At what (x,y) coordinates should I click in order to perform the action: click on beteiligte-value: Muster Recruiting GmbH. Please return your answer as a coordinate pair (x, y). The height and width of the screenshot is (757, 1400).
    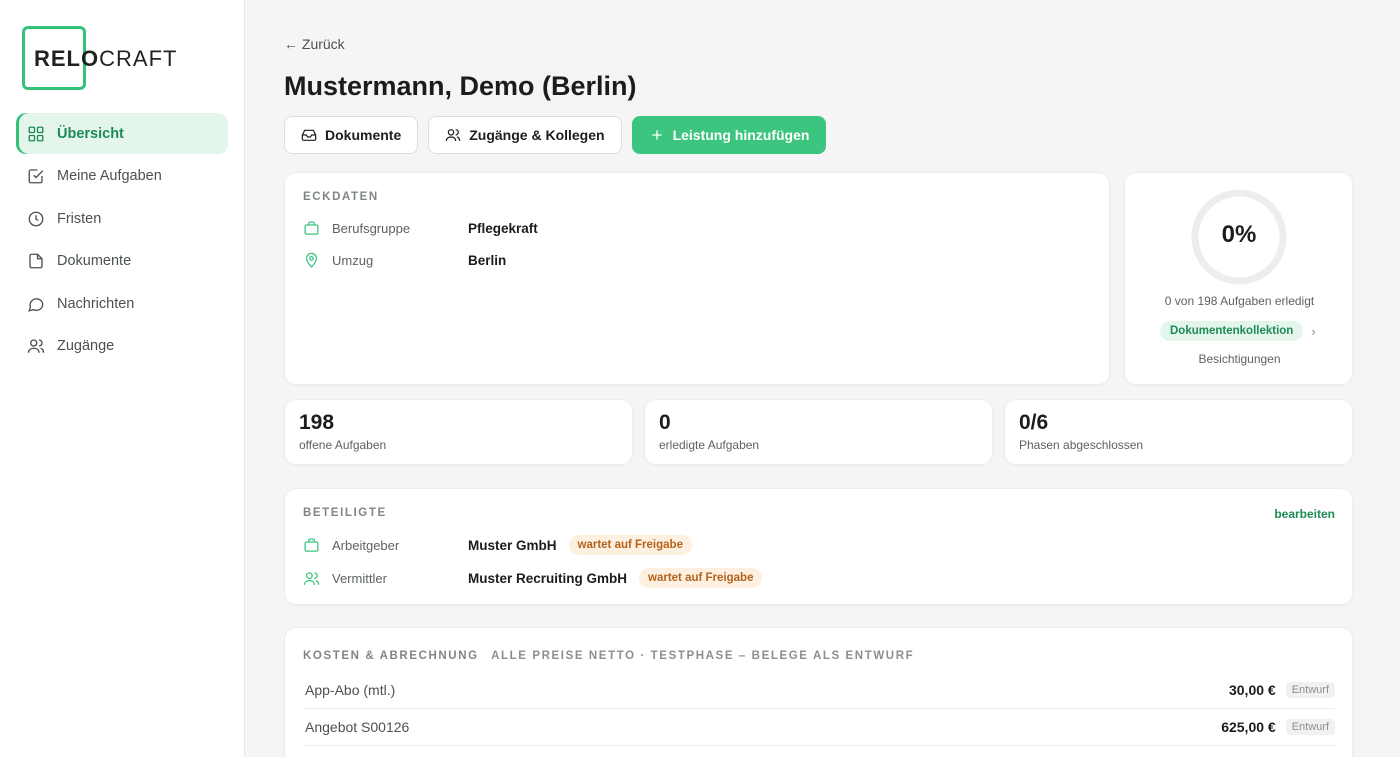
    Looking at the image, I should click on (548, 578).